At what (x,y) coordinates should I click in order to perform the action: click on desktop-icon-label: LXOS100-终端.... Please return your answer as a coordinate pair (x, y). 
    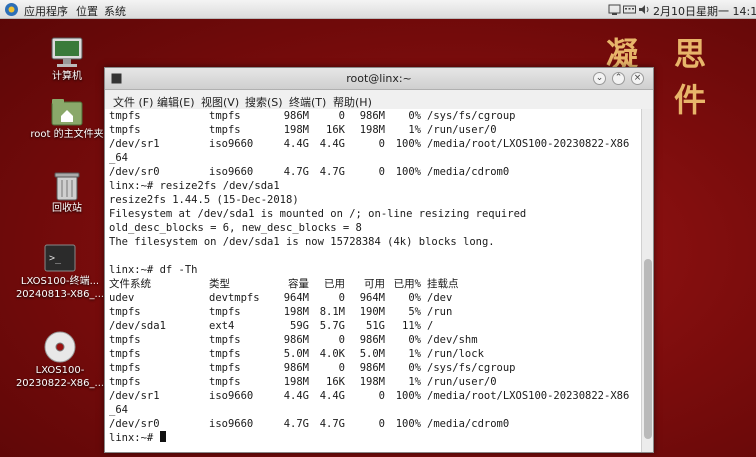
    Looking at the image, I should click on (60, 281).